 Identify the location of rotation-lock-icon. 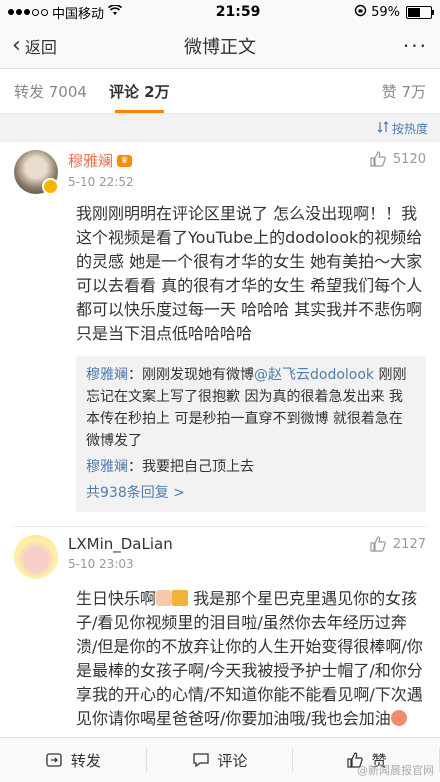
(360, 12).